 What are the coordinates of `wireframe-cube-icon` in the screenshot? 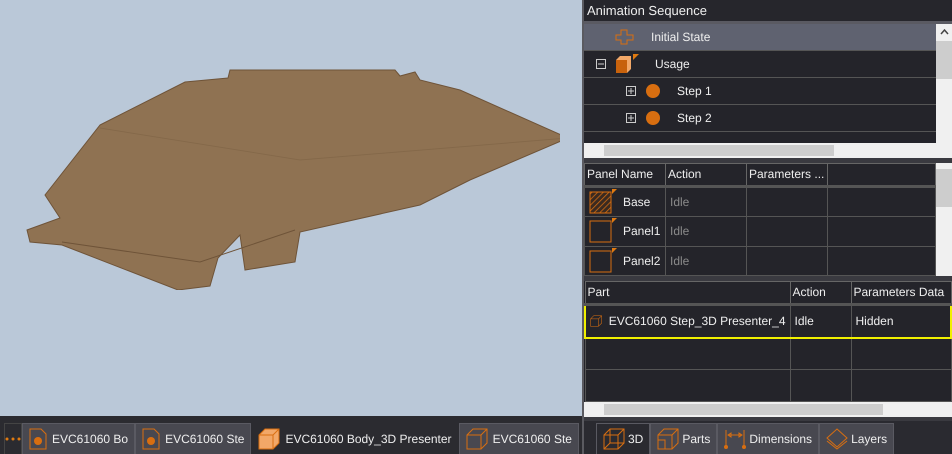 It's located at (614, 439).